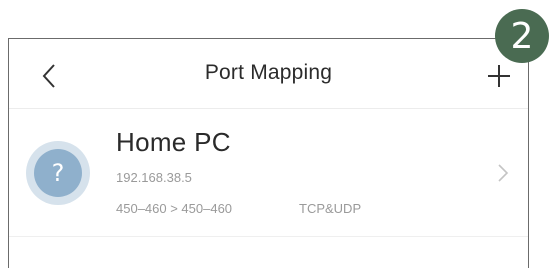 This screenshot has width=557, height=268. What do you see at coordinates (522, 36) in the screenshot?
I see `step-number-badge: 2` at bounding box center [522, 36].